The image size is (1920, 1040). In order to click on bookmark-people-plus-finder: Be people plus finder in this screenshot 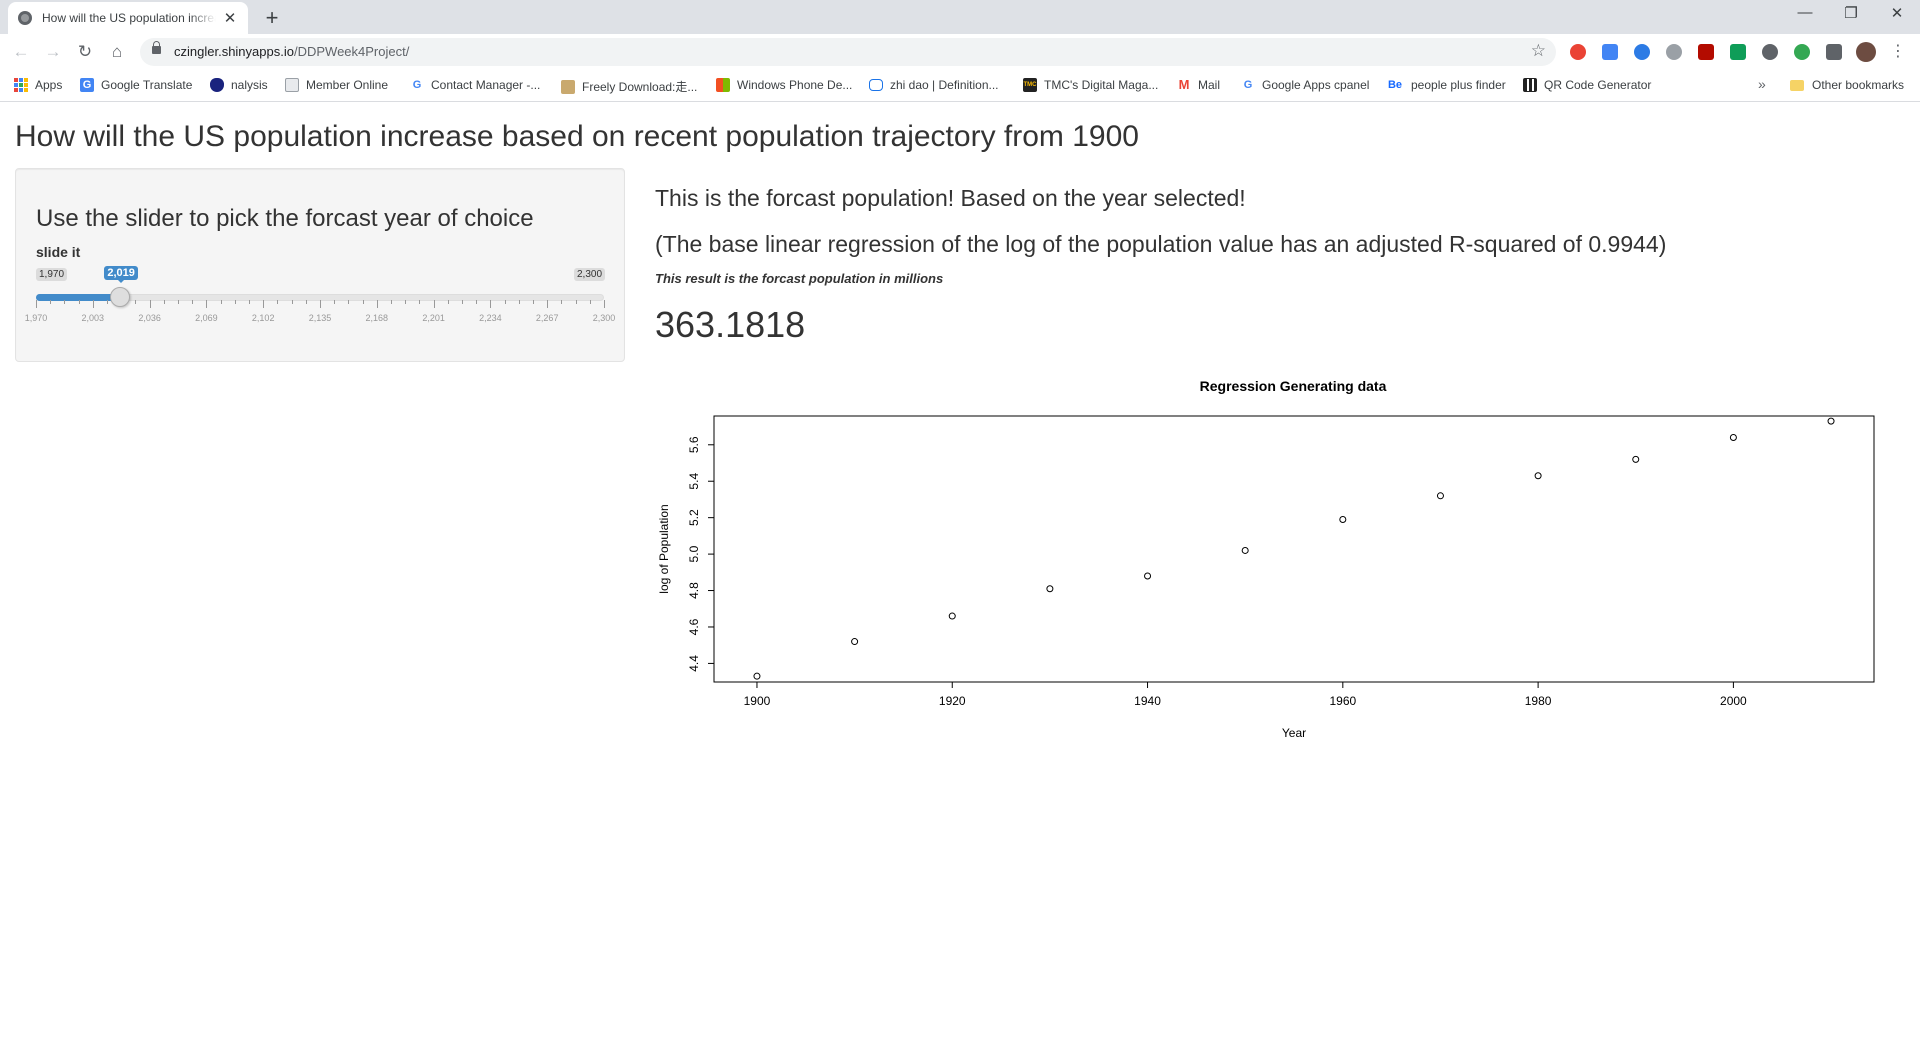, I will do `click(1446, 85)`.